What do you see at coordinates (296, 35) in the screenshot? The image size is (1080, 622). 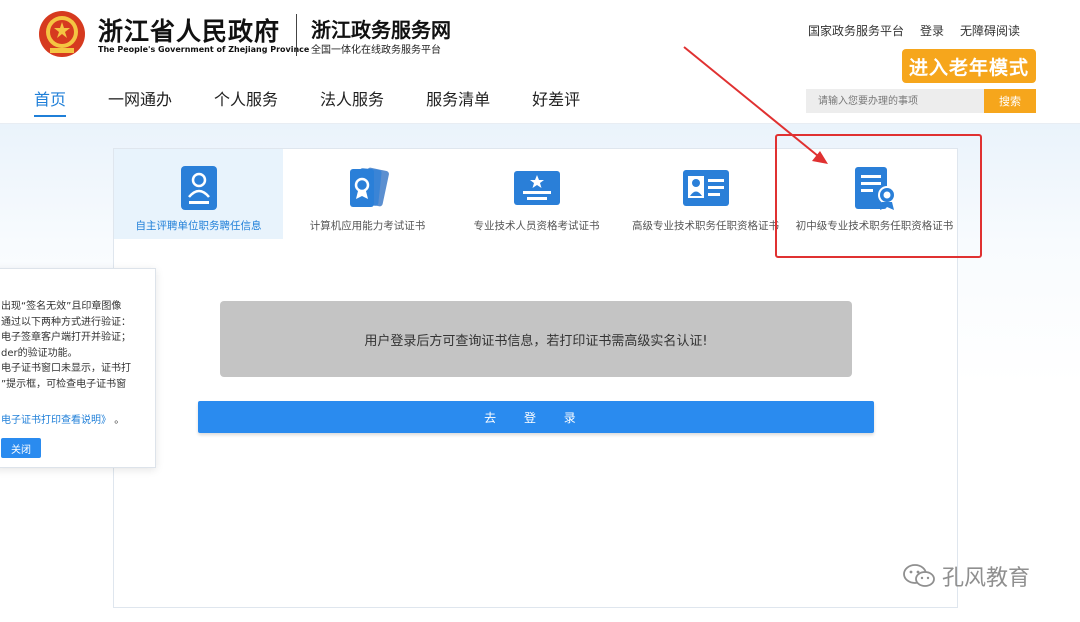 I see `brand-divider` at bounding box center [296, 35].